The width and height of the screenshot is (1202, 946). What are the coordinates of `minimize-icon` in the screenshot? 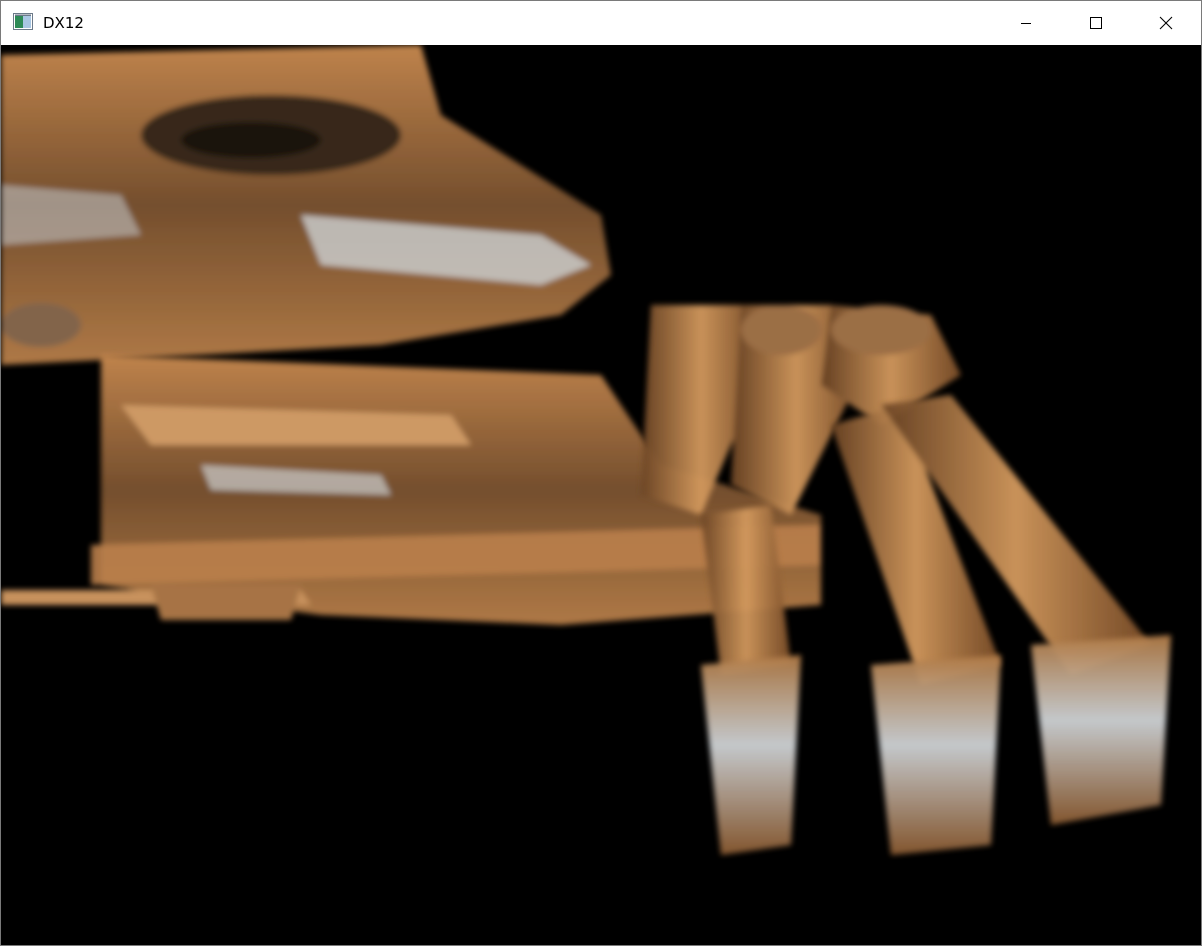 It's located at (1026, 23).